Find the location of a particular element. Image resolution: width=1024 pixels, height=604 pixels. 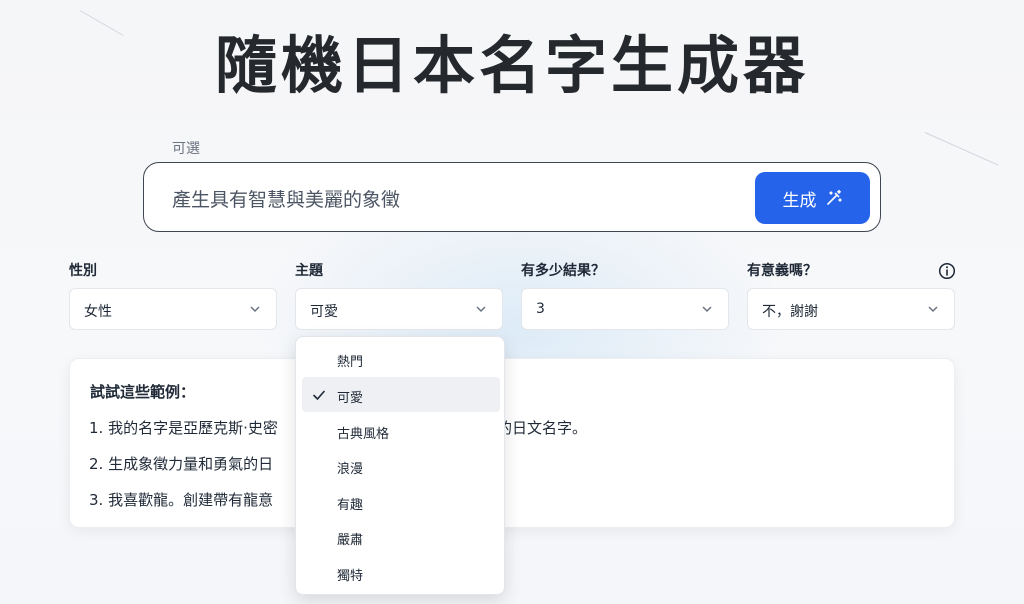

theme-option: 嚴肅 is located at coordinates (401, 536).